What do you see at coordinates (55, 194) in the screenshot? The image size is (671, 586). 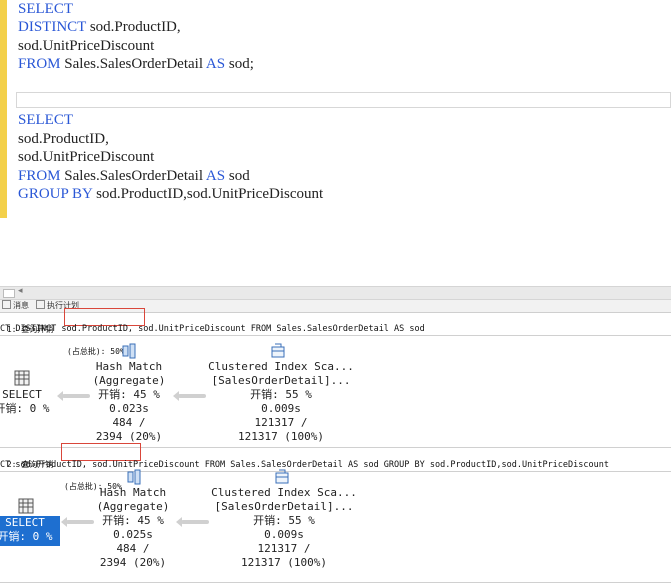 I see `sql-keyword: GROUP BY` at bounding box center [55, 194].